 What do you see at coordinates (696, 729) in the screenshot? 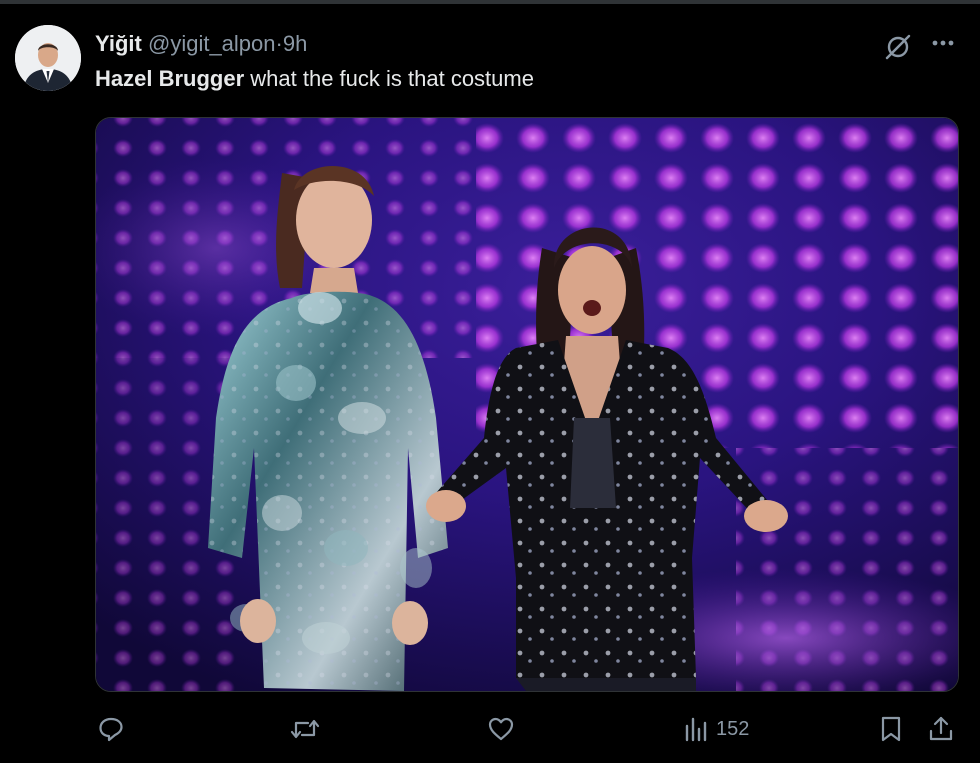
I see `views-icon` at bounding box center [696, 729].